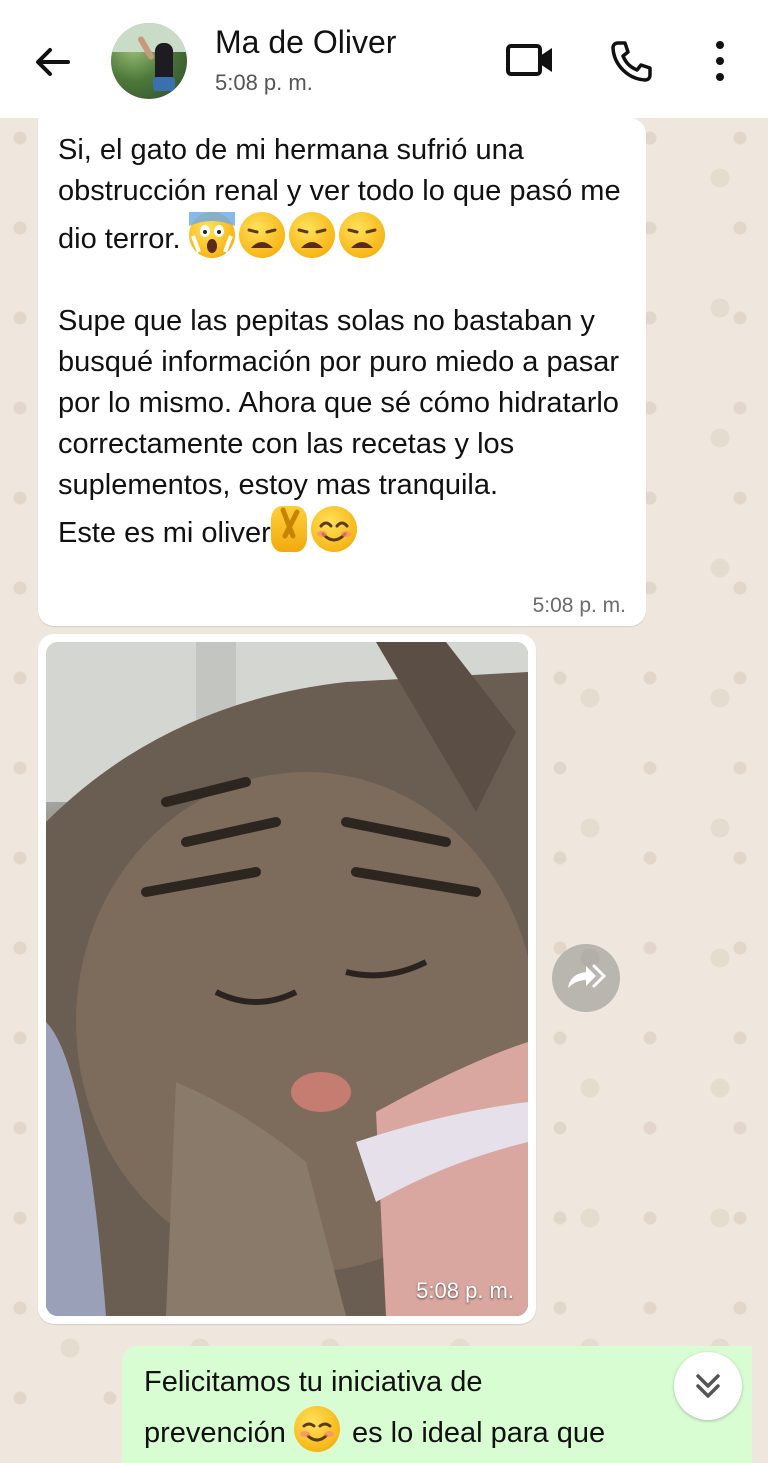 Image resolution: width=768 pixels, height=1463 pixels. Describe the element at coordinates (264, 82) in the screenshot. I see `last-seen-status: 5:08 p. m.` at that location.